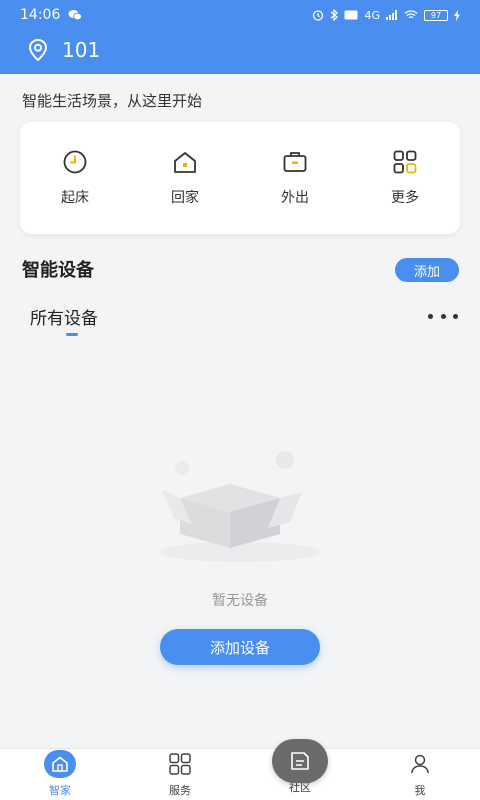  What do you see at coordinates (427, 270) in the screenshot?
I see `add-button: 添加` at bounding box center [427, 270].